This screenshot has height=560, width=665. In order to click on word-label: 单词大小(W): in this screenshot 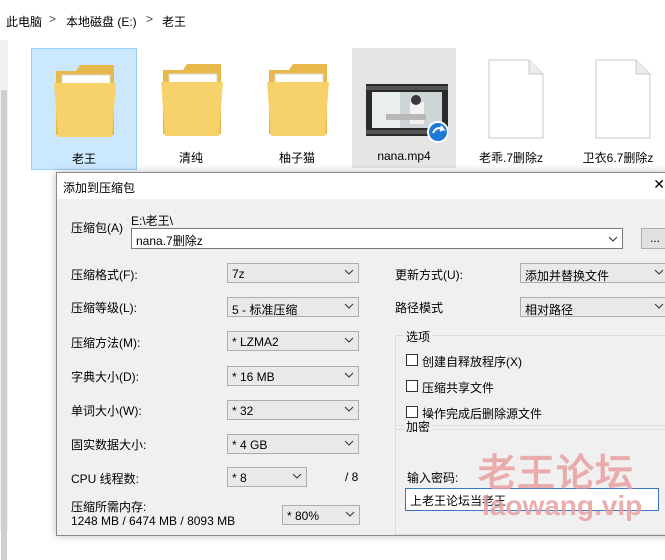, I will do `click(106, 411)`.